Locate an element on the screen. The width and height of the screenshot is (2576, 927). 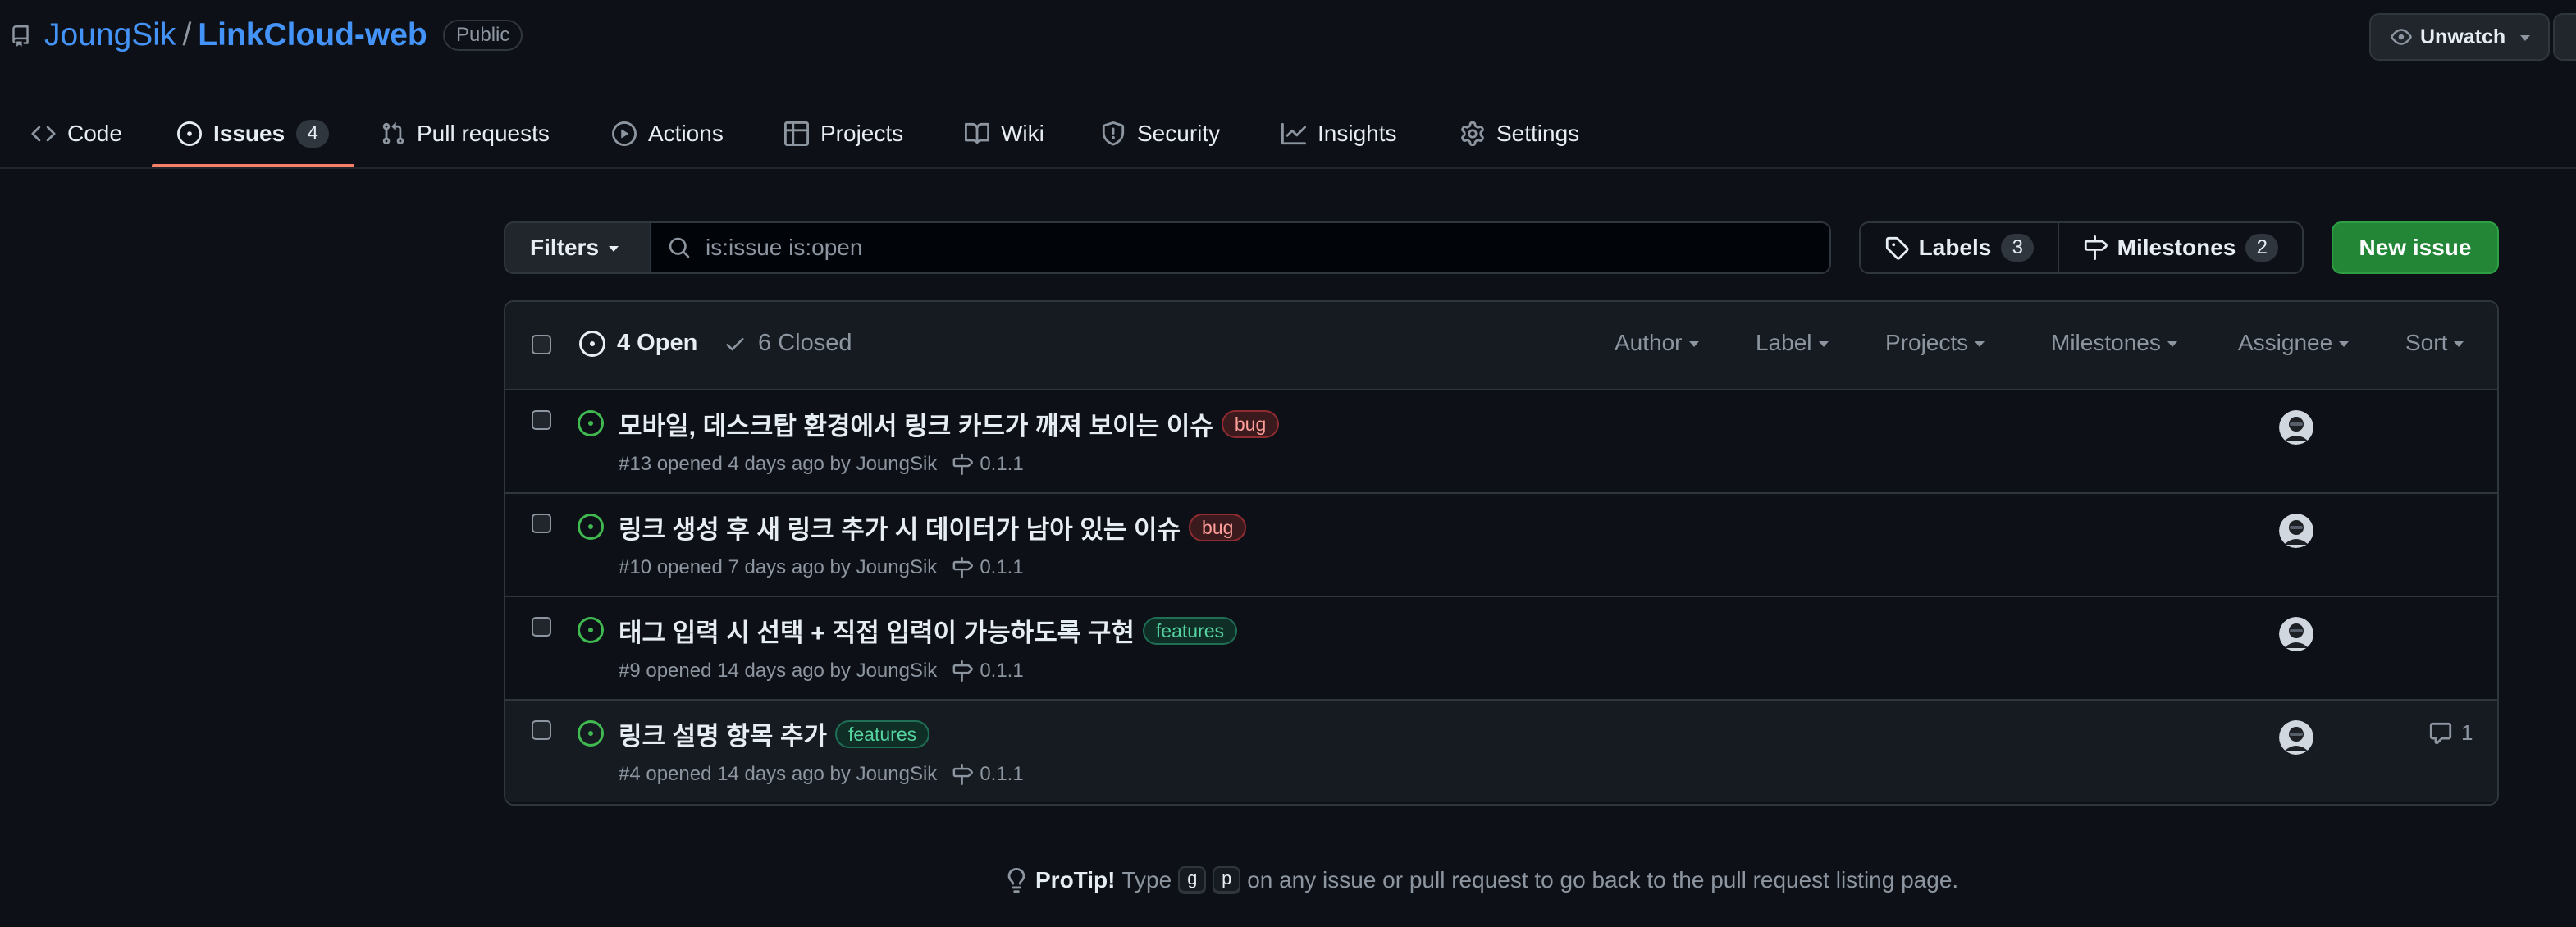
projects-filter-menu: Projects is located at coordinates (1935, 343).